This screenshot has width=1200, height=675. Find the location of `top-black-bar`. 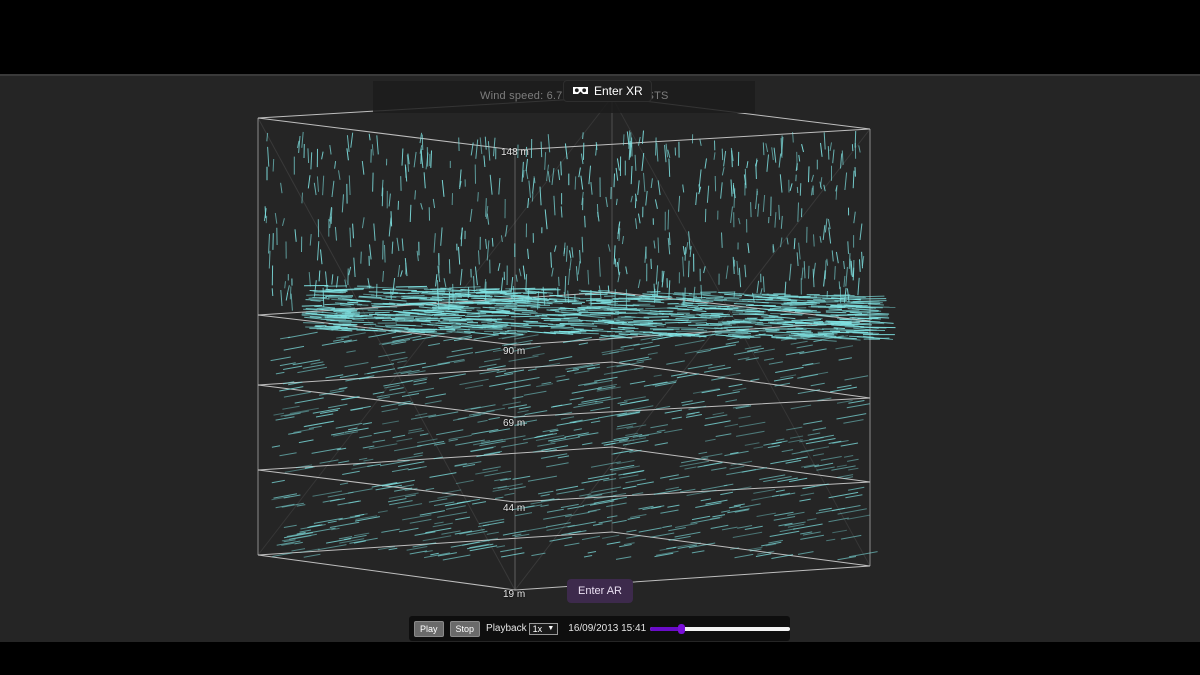

top-black-bar is located at coordinates (600, 38).